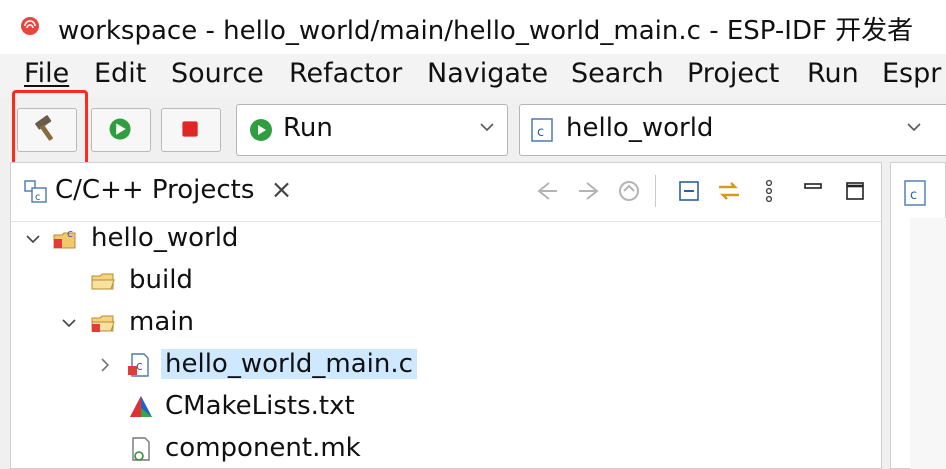 This screenshot has height=469, width=946. I want to click on menu-espressif-label: Espr, so click(912, 73).